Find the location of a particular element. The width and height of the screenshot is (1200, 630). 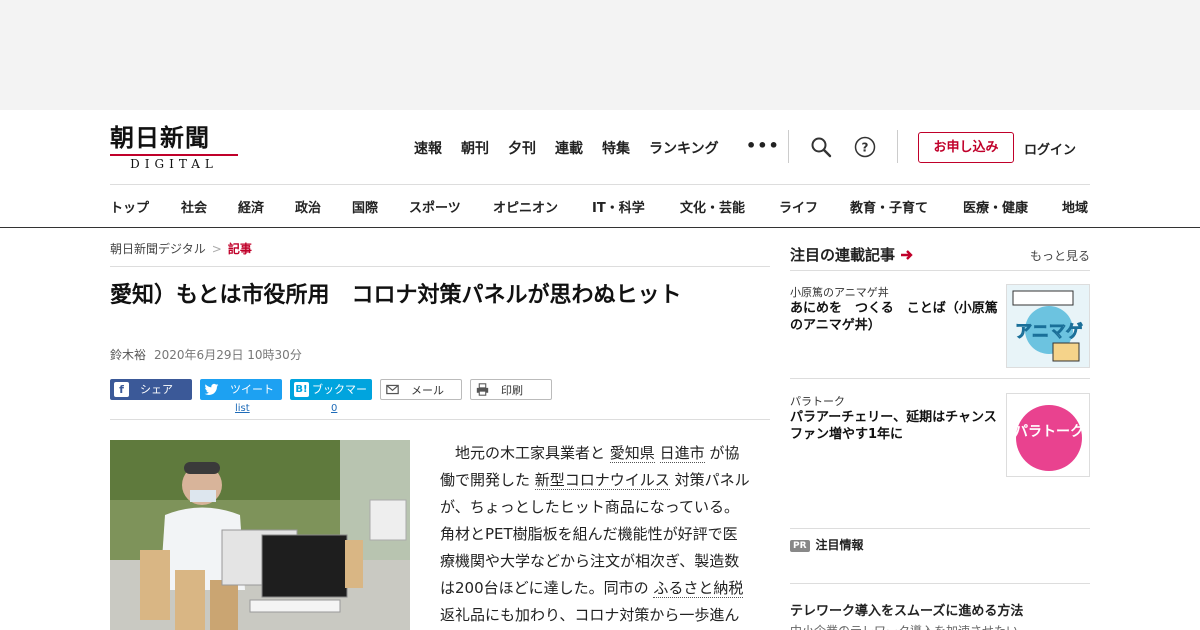

pr-item-title: テレワーク導入をスムーズに進める方法 is located at coordinates (906, 609).